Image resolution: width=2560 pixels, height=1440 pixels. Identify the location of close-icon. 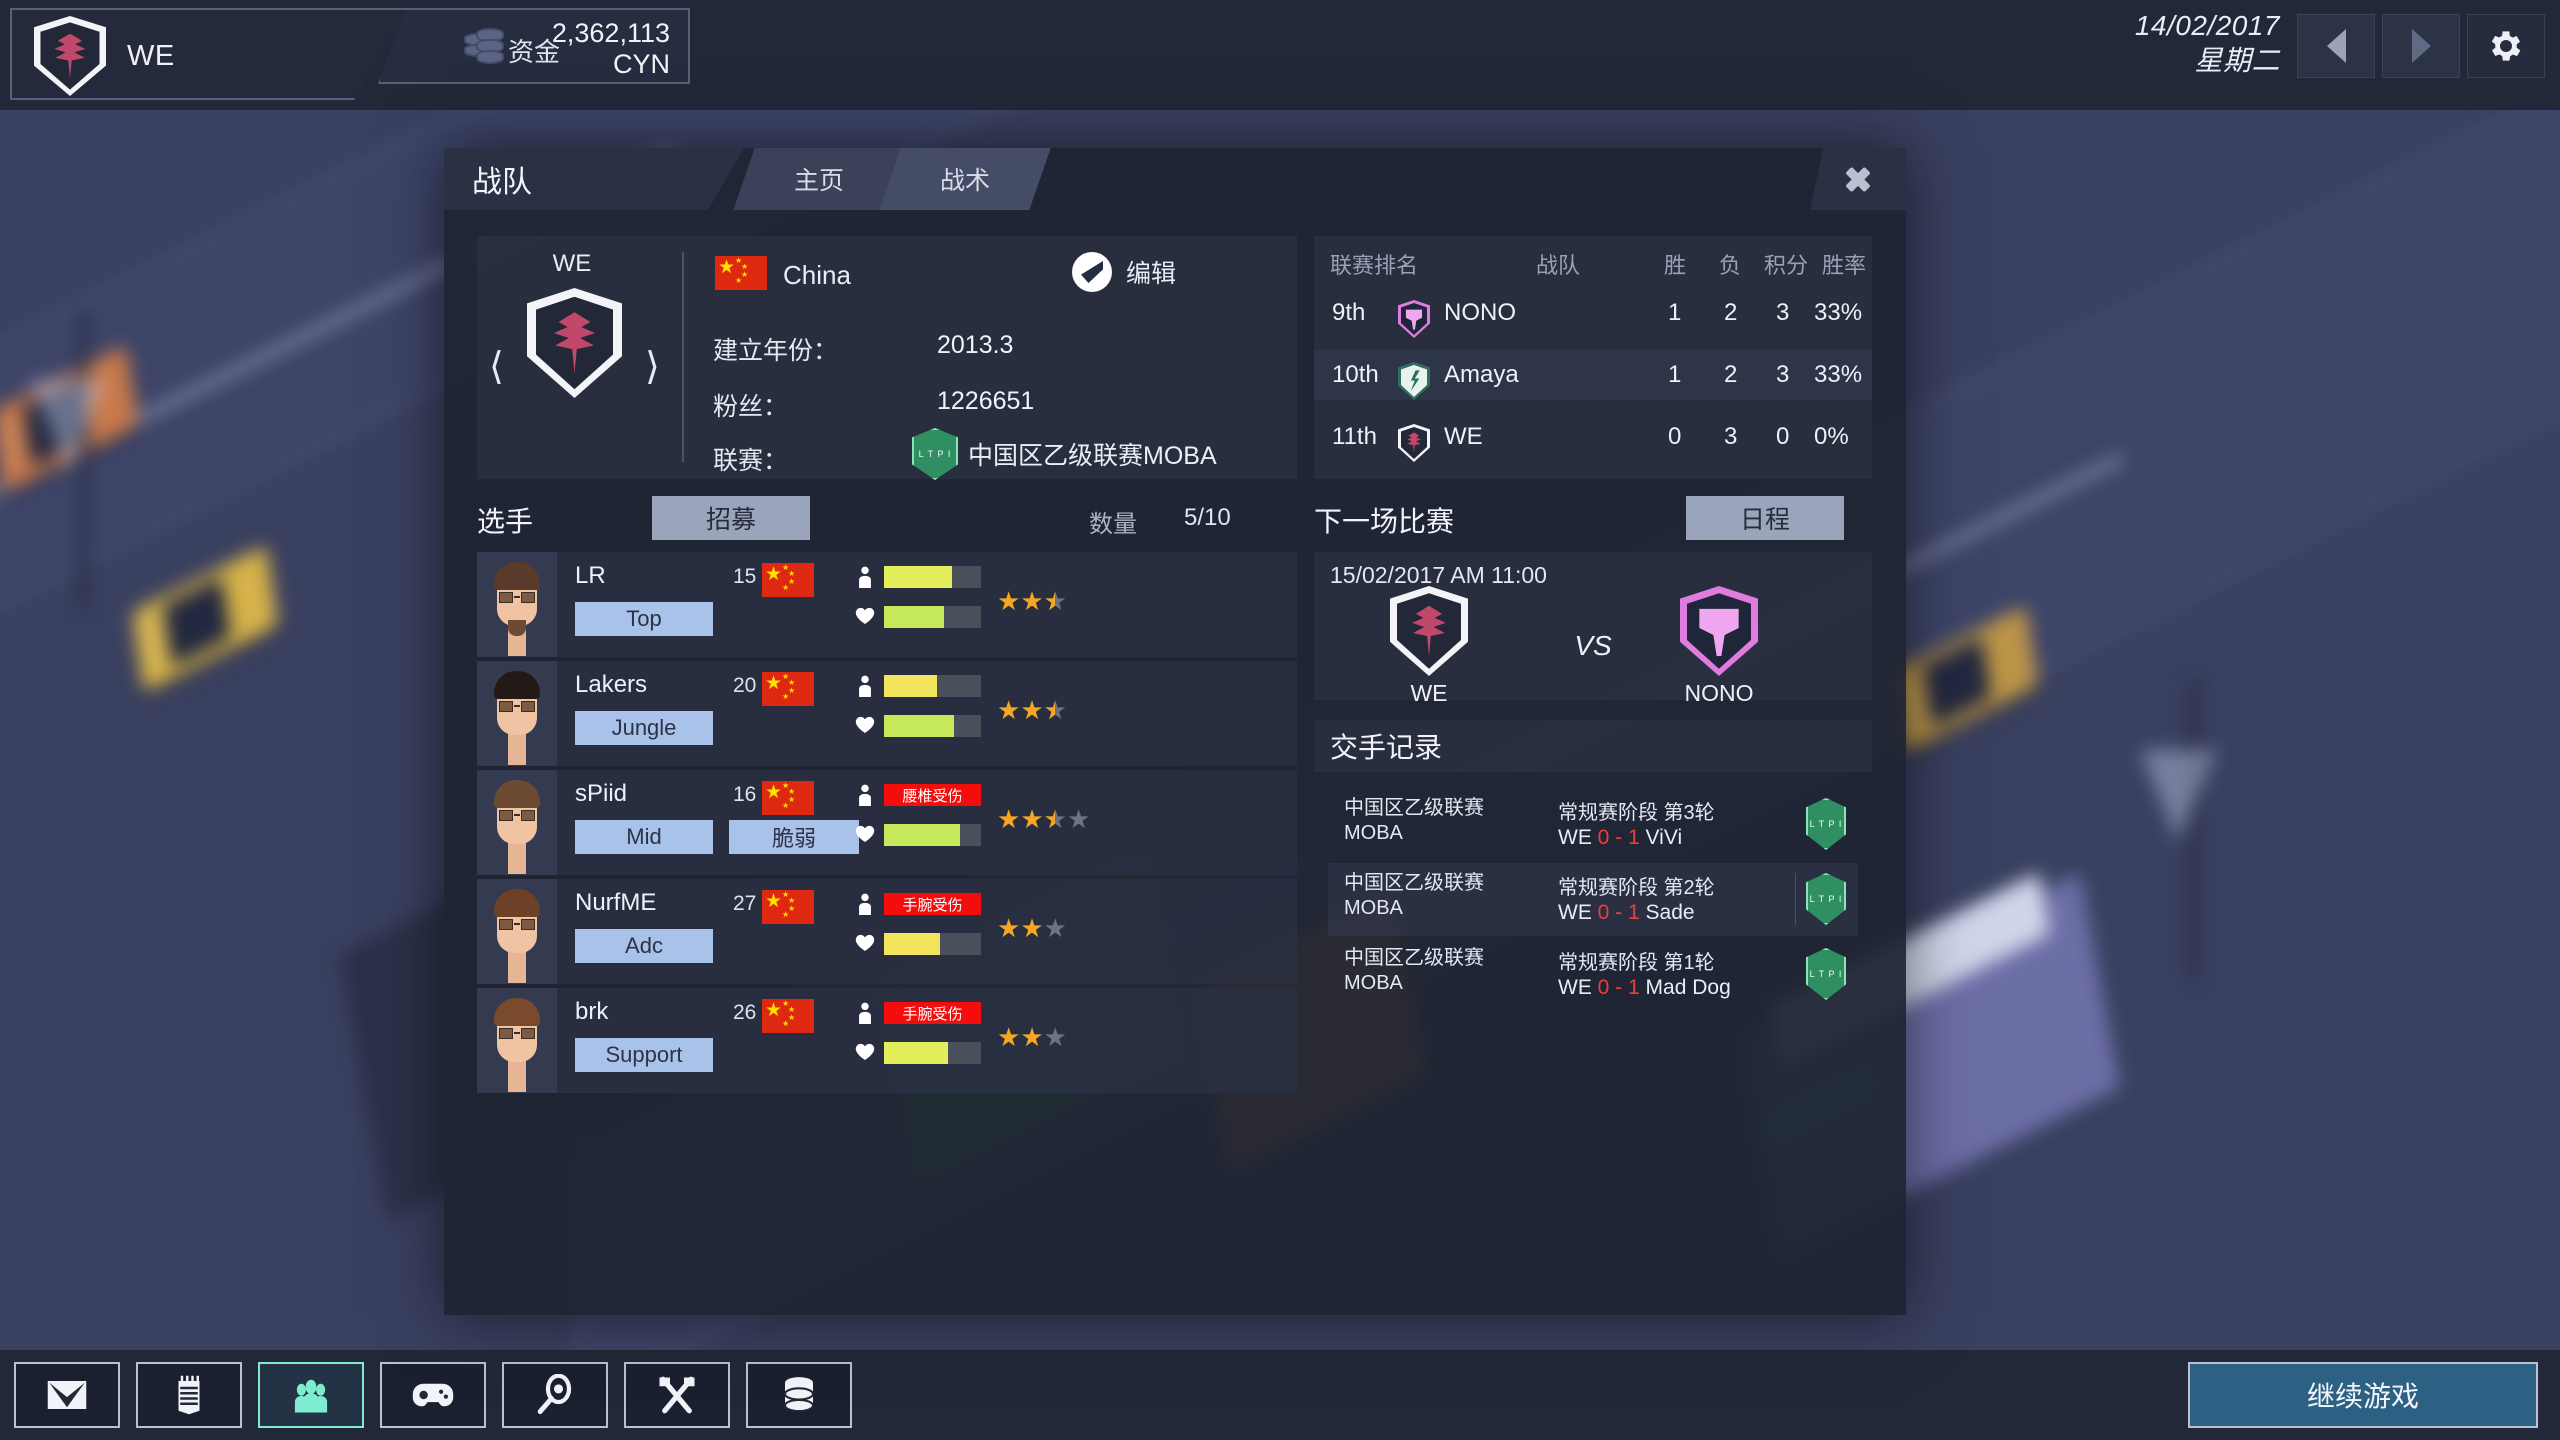
(1858, 179).